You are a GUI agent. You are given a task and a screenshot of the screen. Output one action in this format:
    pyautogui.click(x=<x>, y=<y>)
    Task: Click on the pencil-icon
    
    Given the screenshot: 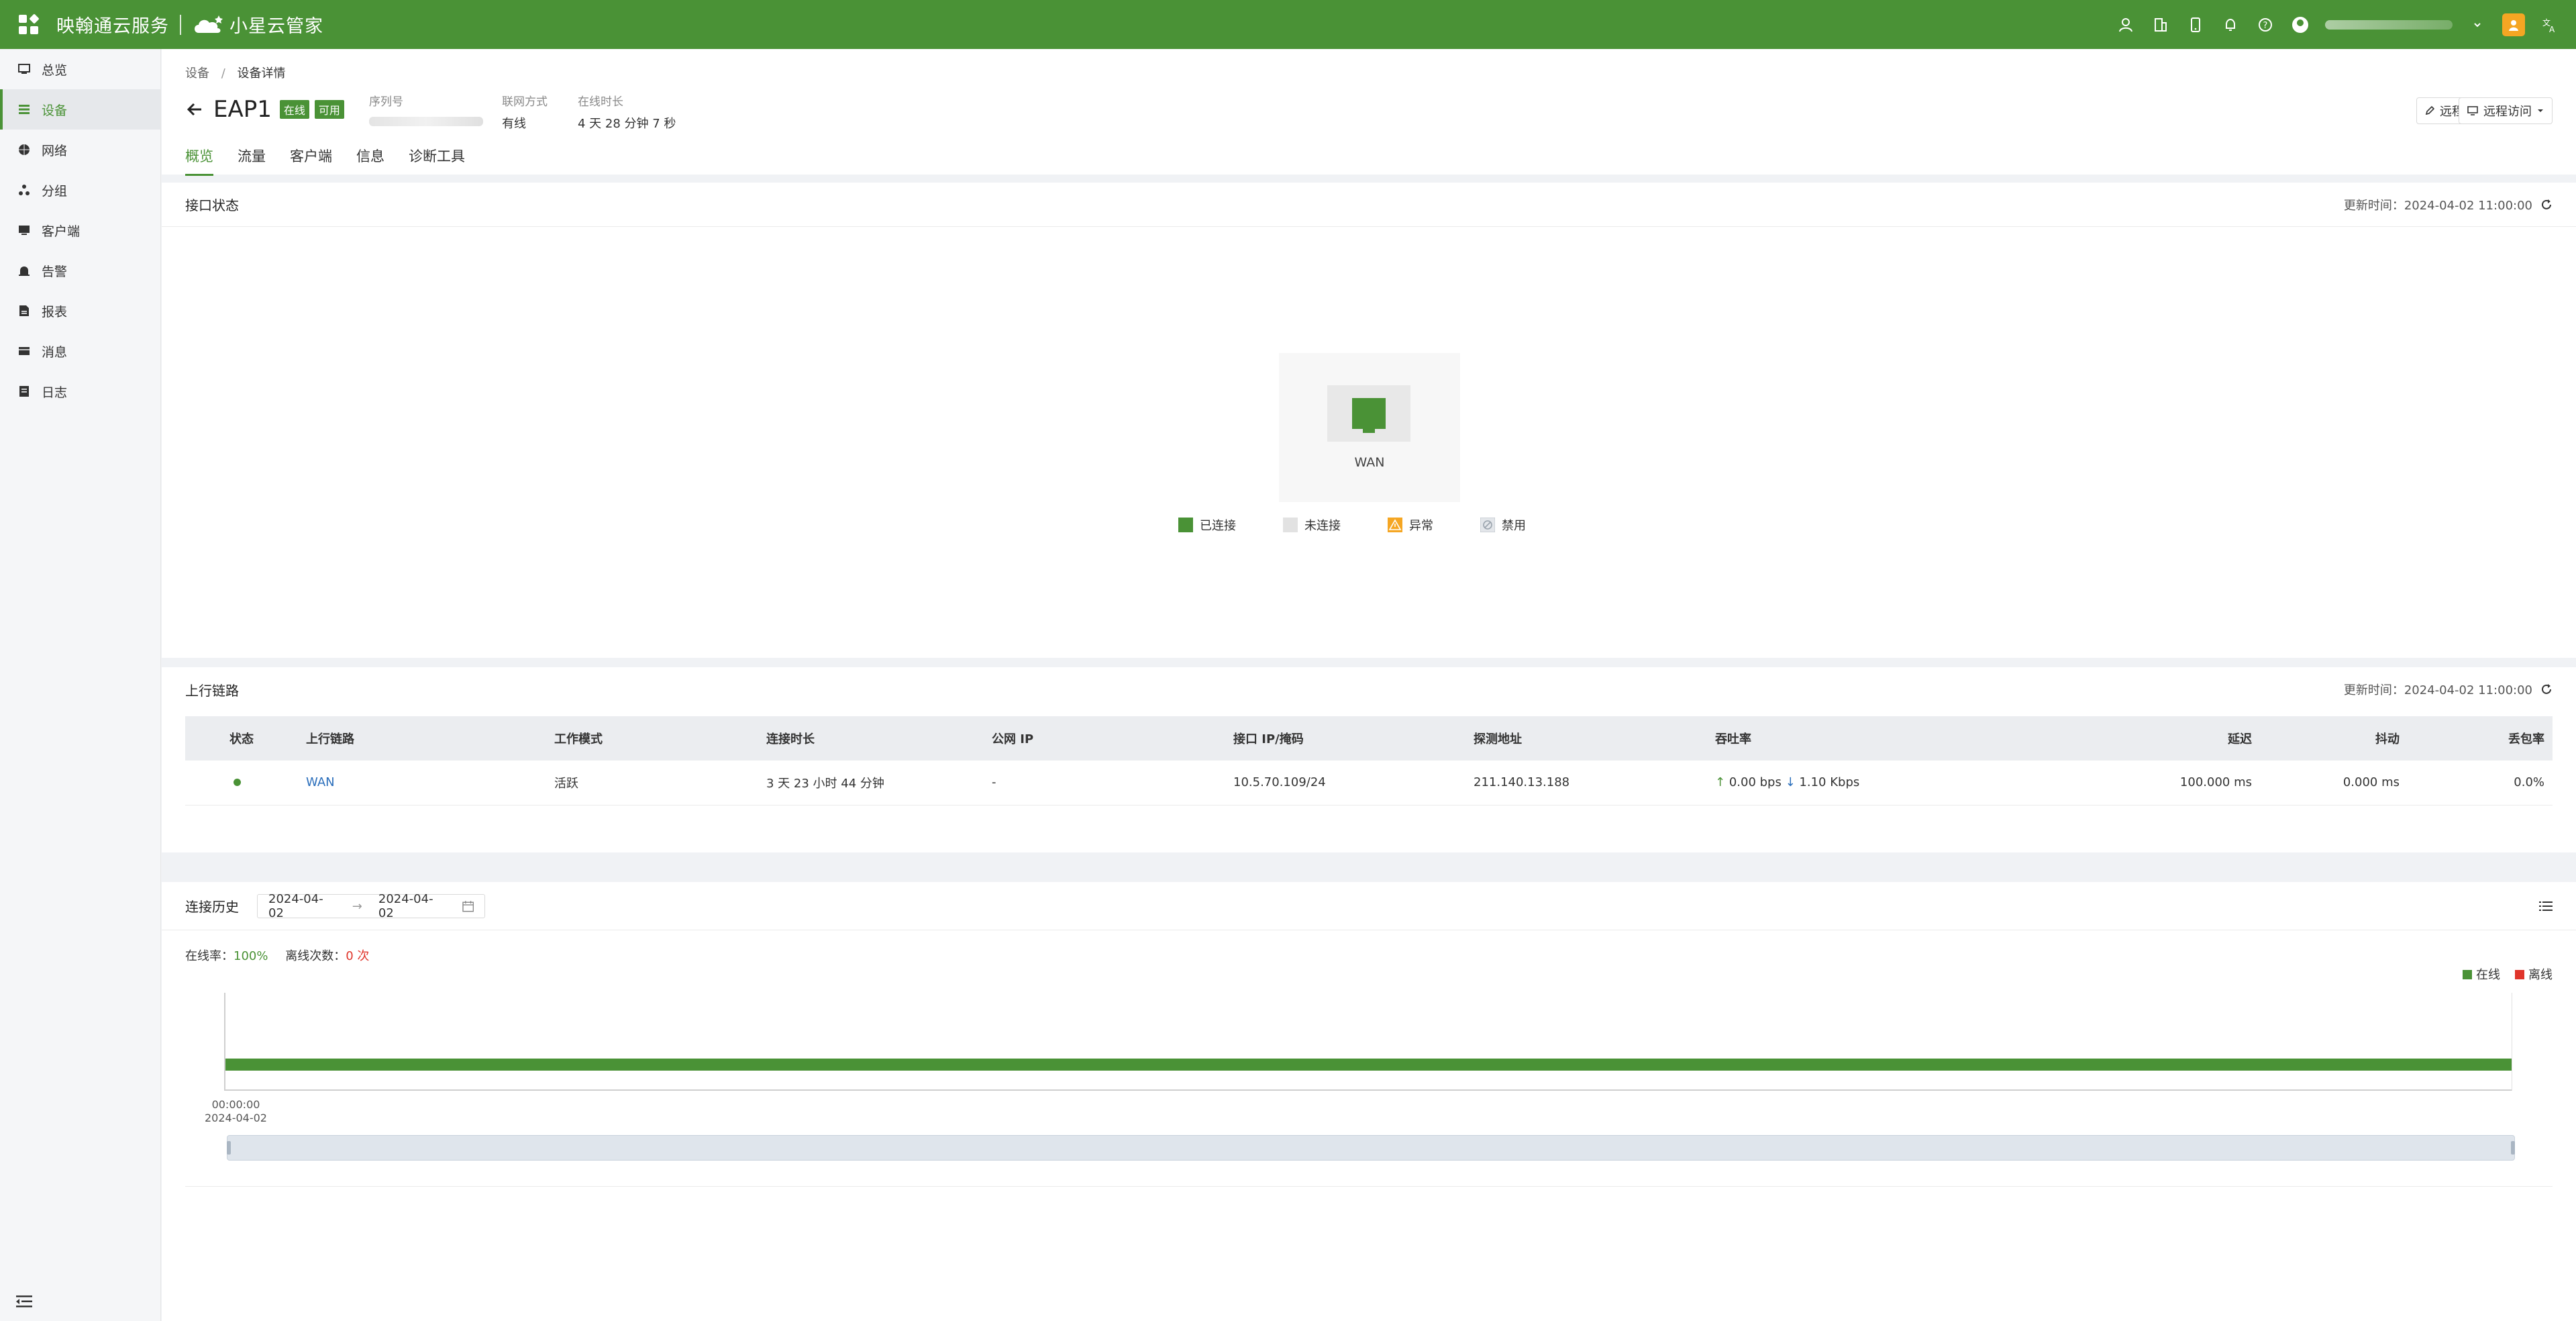 What is the action you would take?
    pyautogui.click(x=2429, y=111)
    